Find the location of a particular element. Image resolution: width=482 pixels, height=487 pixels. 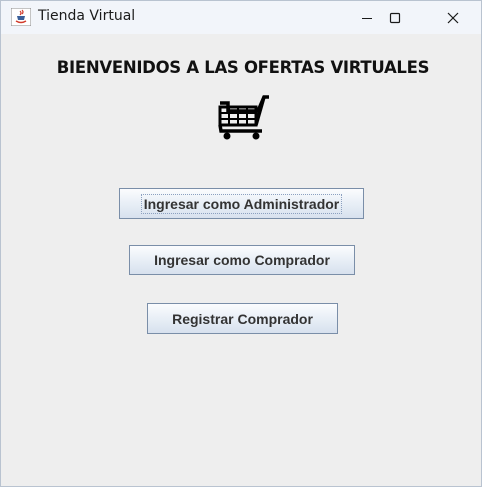

shopping-cart-icon is located at coordinates (244, 117).